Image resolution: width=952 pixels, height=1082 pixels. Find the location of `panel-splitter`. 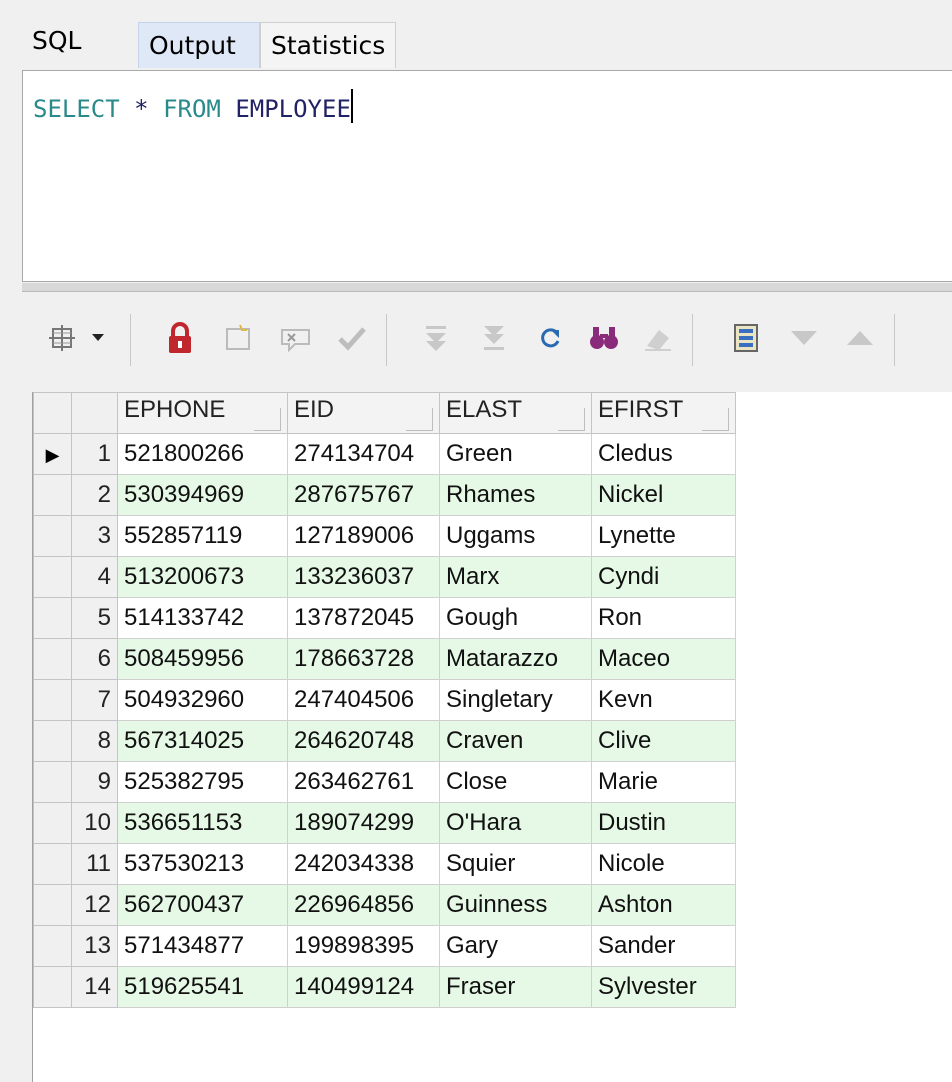

panel-splitter is located at coordinates (487, 287).